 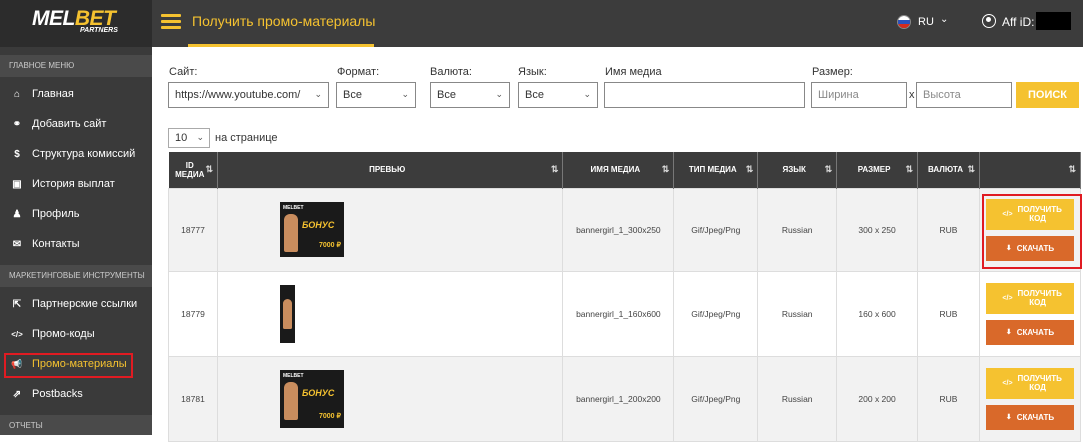 I want to click on col-header-currency: ВАЛЮТА ⇅, so click(x=948, y=170).